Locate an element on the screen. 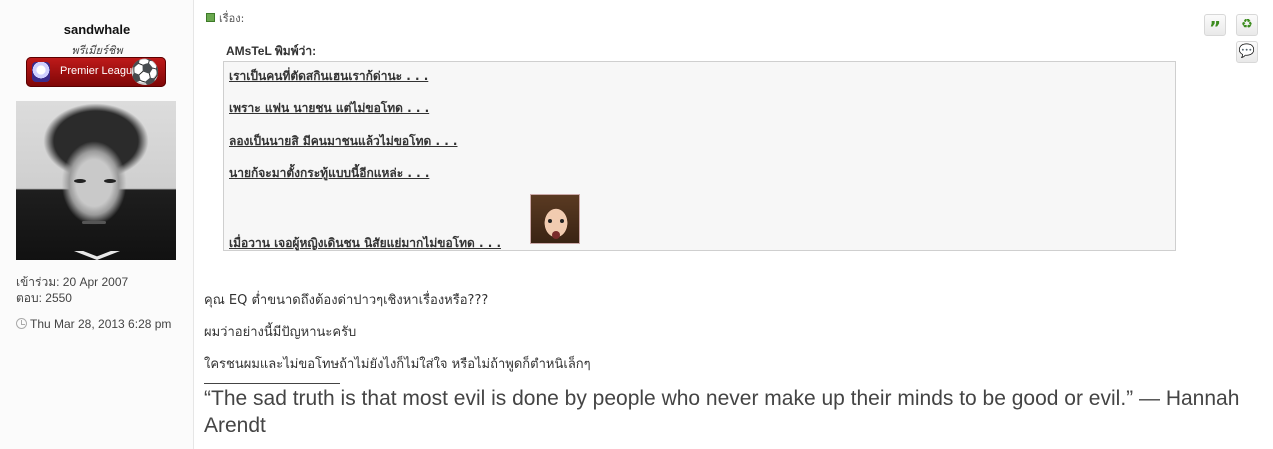  signature-divider is located at coordinates (272, 383).